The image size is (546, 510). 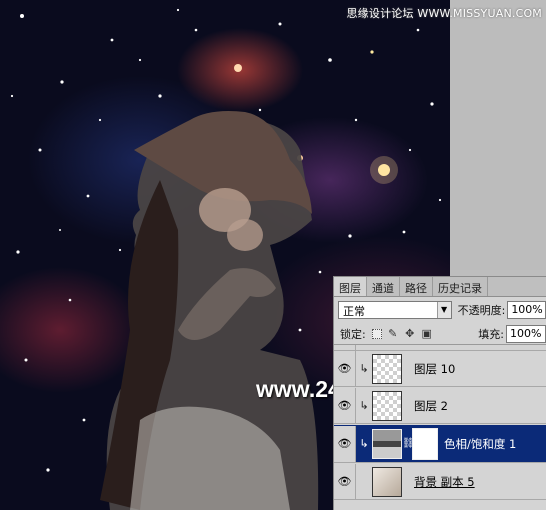 What do you see at coordinates (410, 333) in the screenshot?
I see `lock-position-move-icon: ✥` at bounding box center [410, 333].